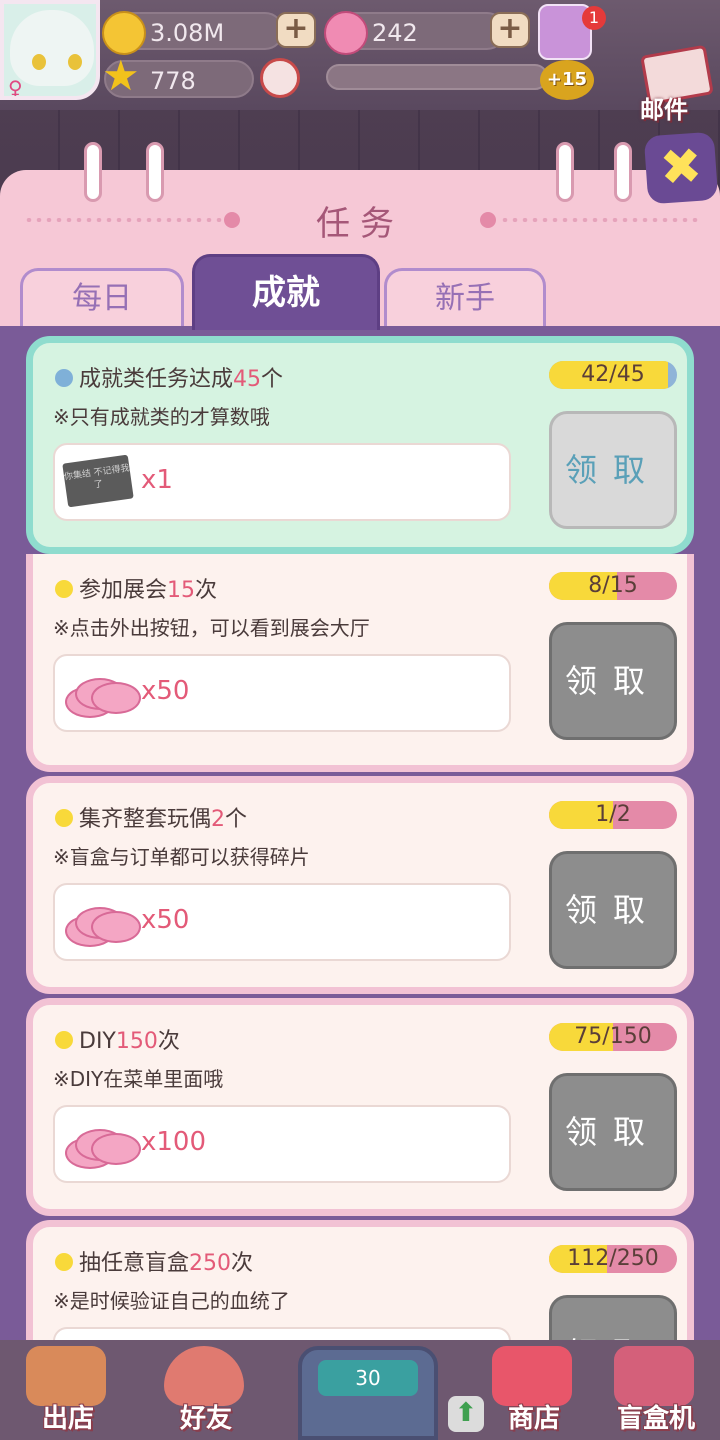  What do you see at coordinates (655, 1419) in the screenshot?
I see `nav-label: 盲盒机` at bounding box center [655, 1419].